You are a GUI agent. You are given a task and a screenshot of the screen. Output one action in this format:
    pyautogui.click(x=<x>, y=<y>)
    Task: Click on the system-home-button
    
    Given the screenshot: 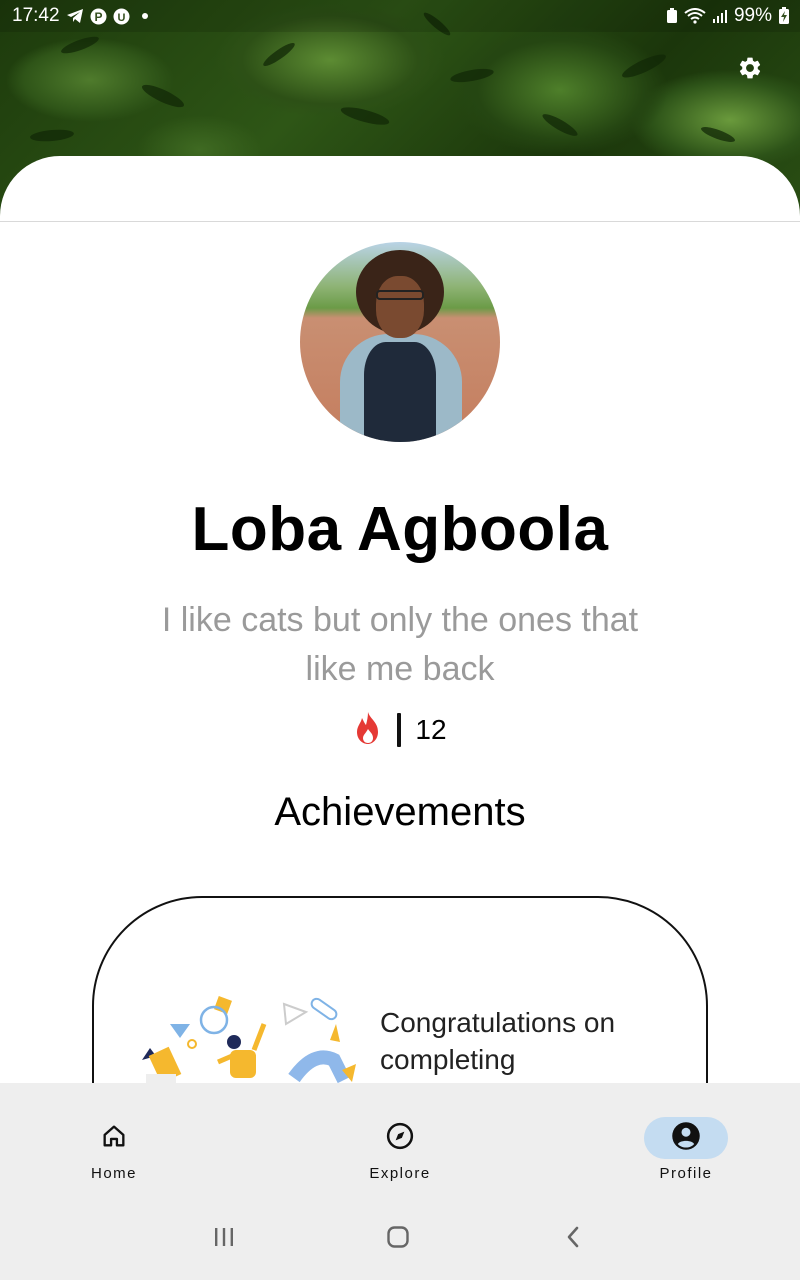 What is the action you would take?
    pyautogui.click(x=398, y=1239)
    